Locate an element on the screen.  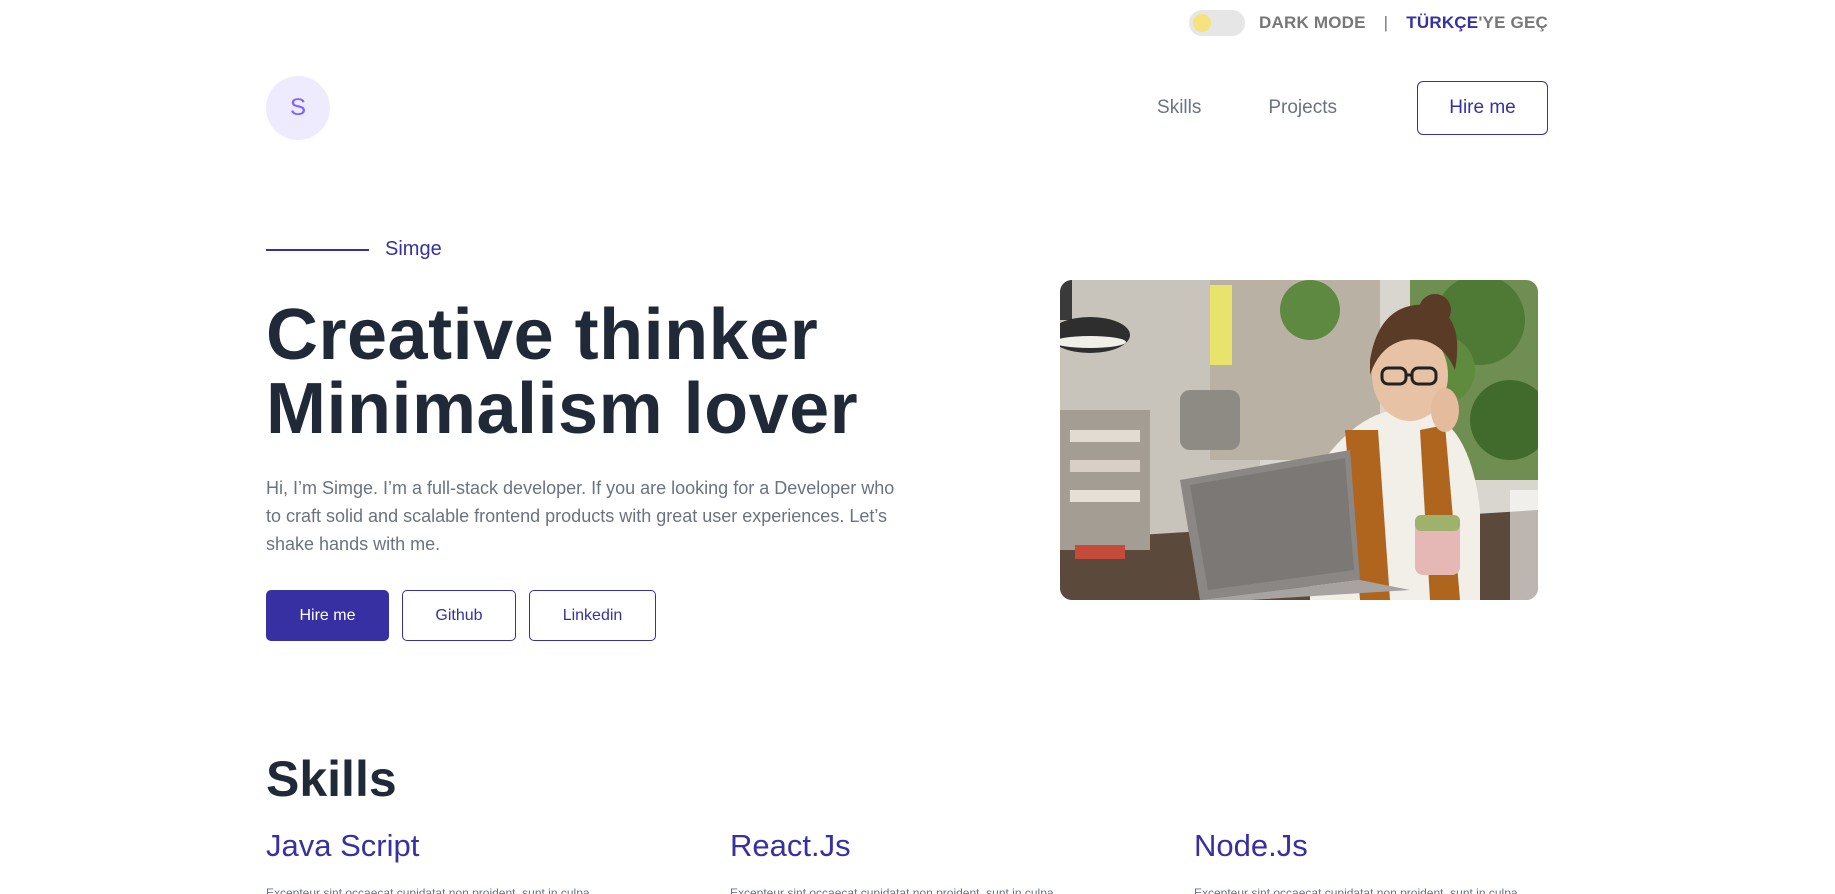
skill-name: Java Script is located at coordinates (343, 845).